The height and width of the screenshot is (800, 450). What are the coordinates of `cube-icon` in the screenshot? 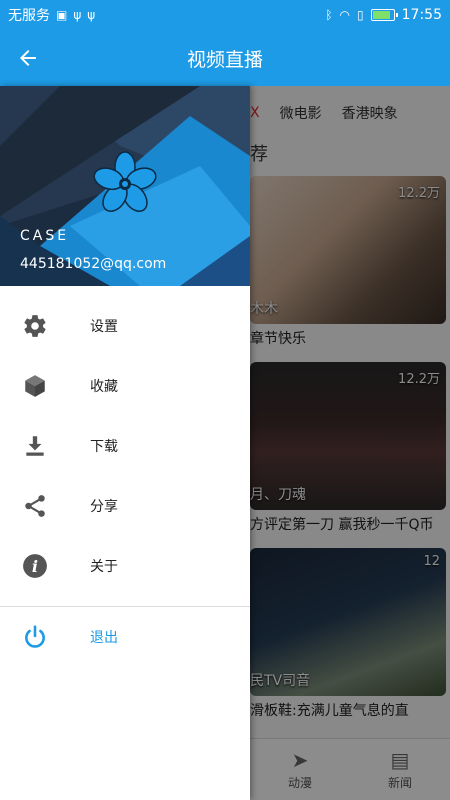 It's located at (35, 386).